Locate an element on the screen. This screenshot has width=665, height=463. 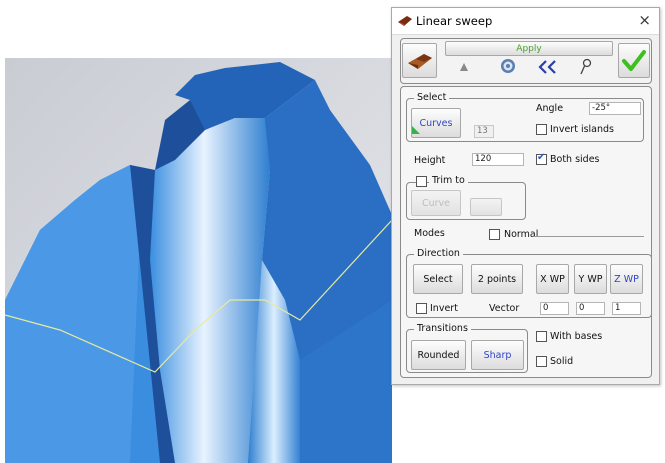
x-wp-label: X WP is located at coordinates (552, 279).